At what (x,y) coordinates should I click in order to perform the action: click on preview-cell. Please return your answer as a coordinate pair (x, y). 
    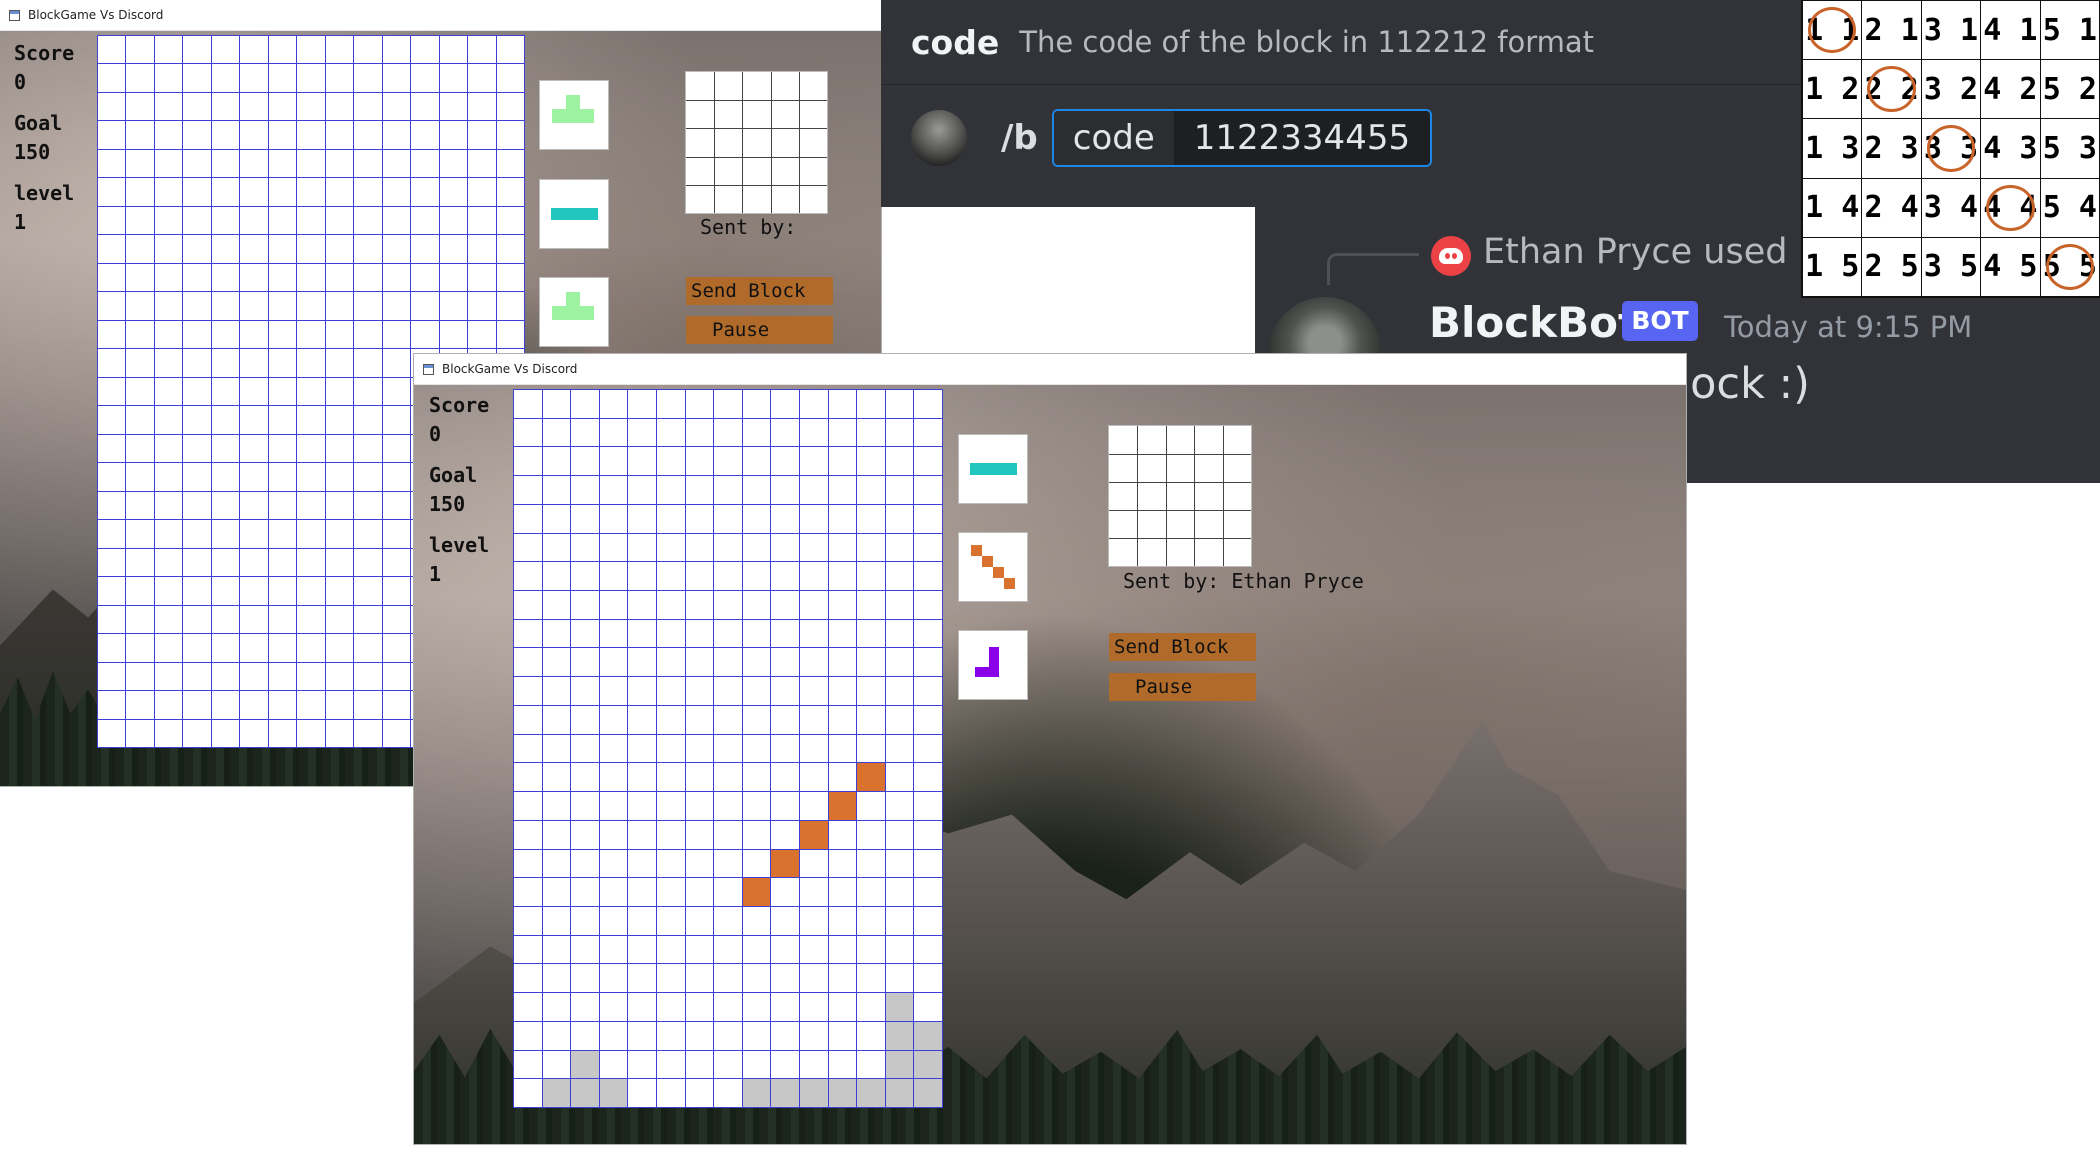
    Looking at the image, I should click on (700, 114).